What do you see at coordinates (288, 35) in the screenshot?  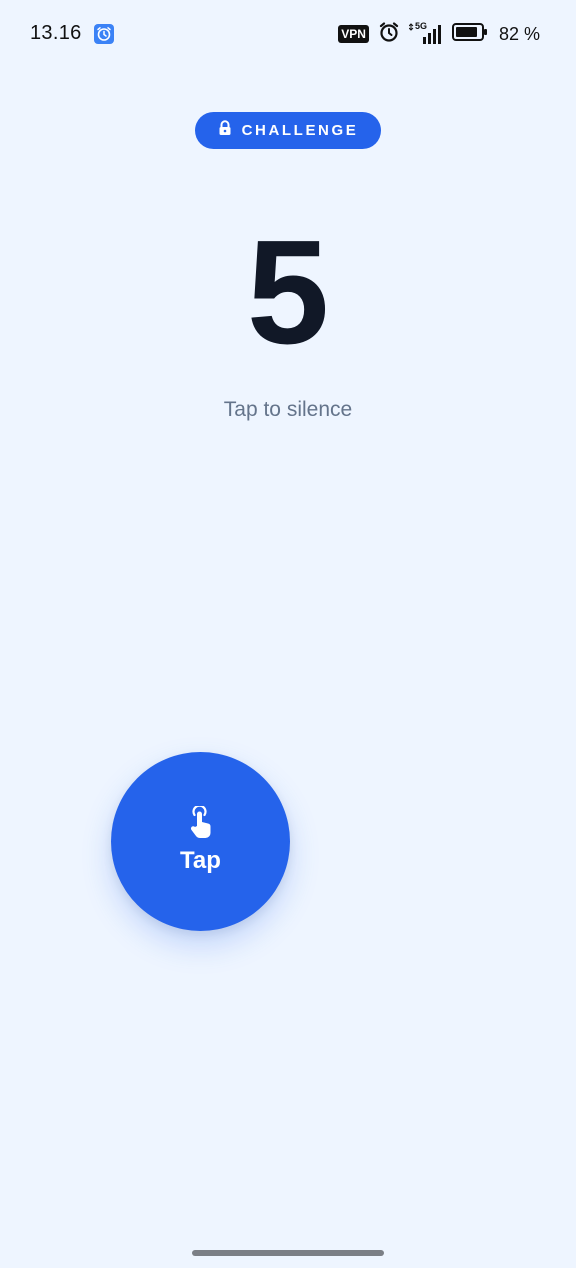 I see `status-bar: 13.16 VPN 5G 82 %` at bounding box center [288, 35].